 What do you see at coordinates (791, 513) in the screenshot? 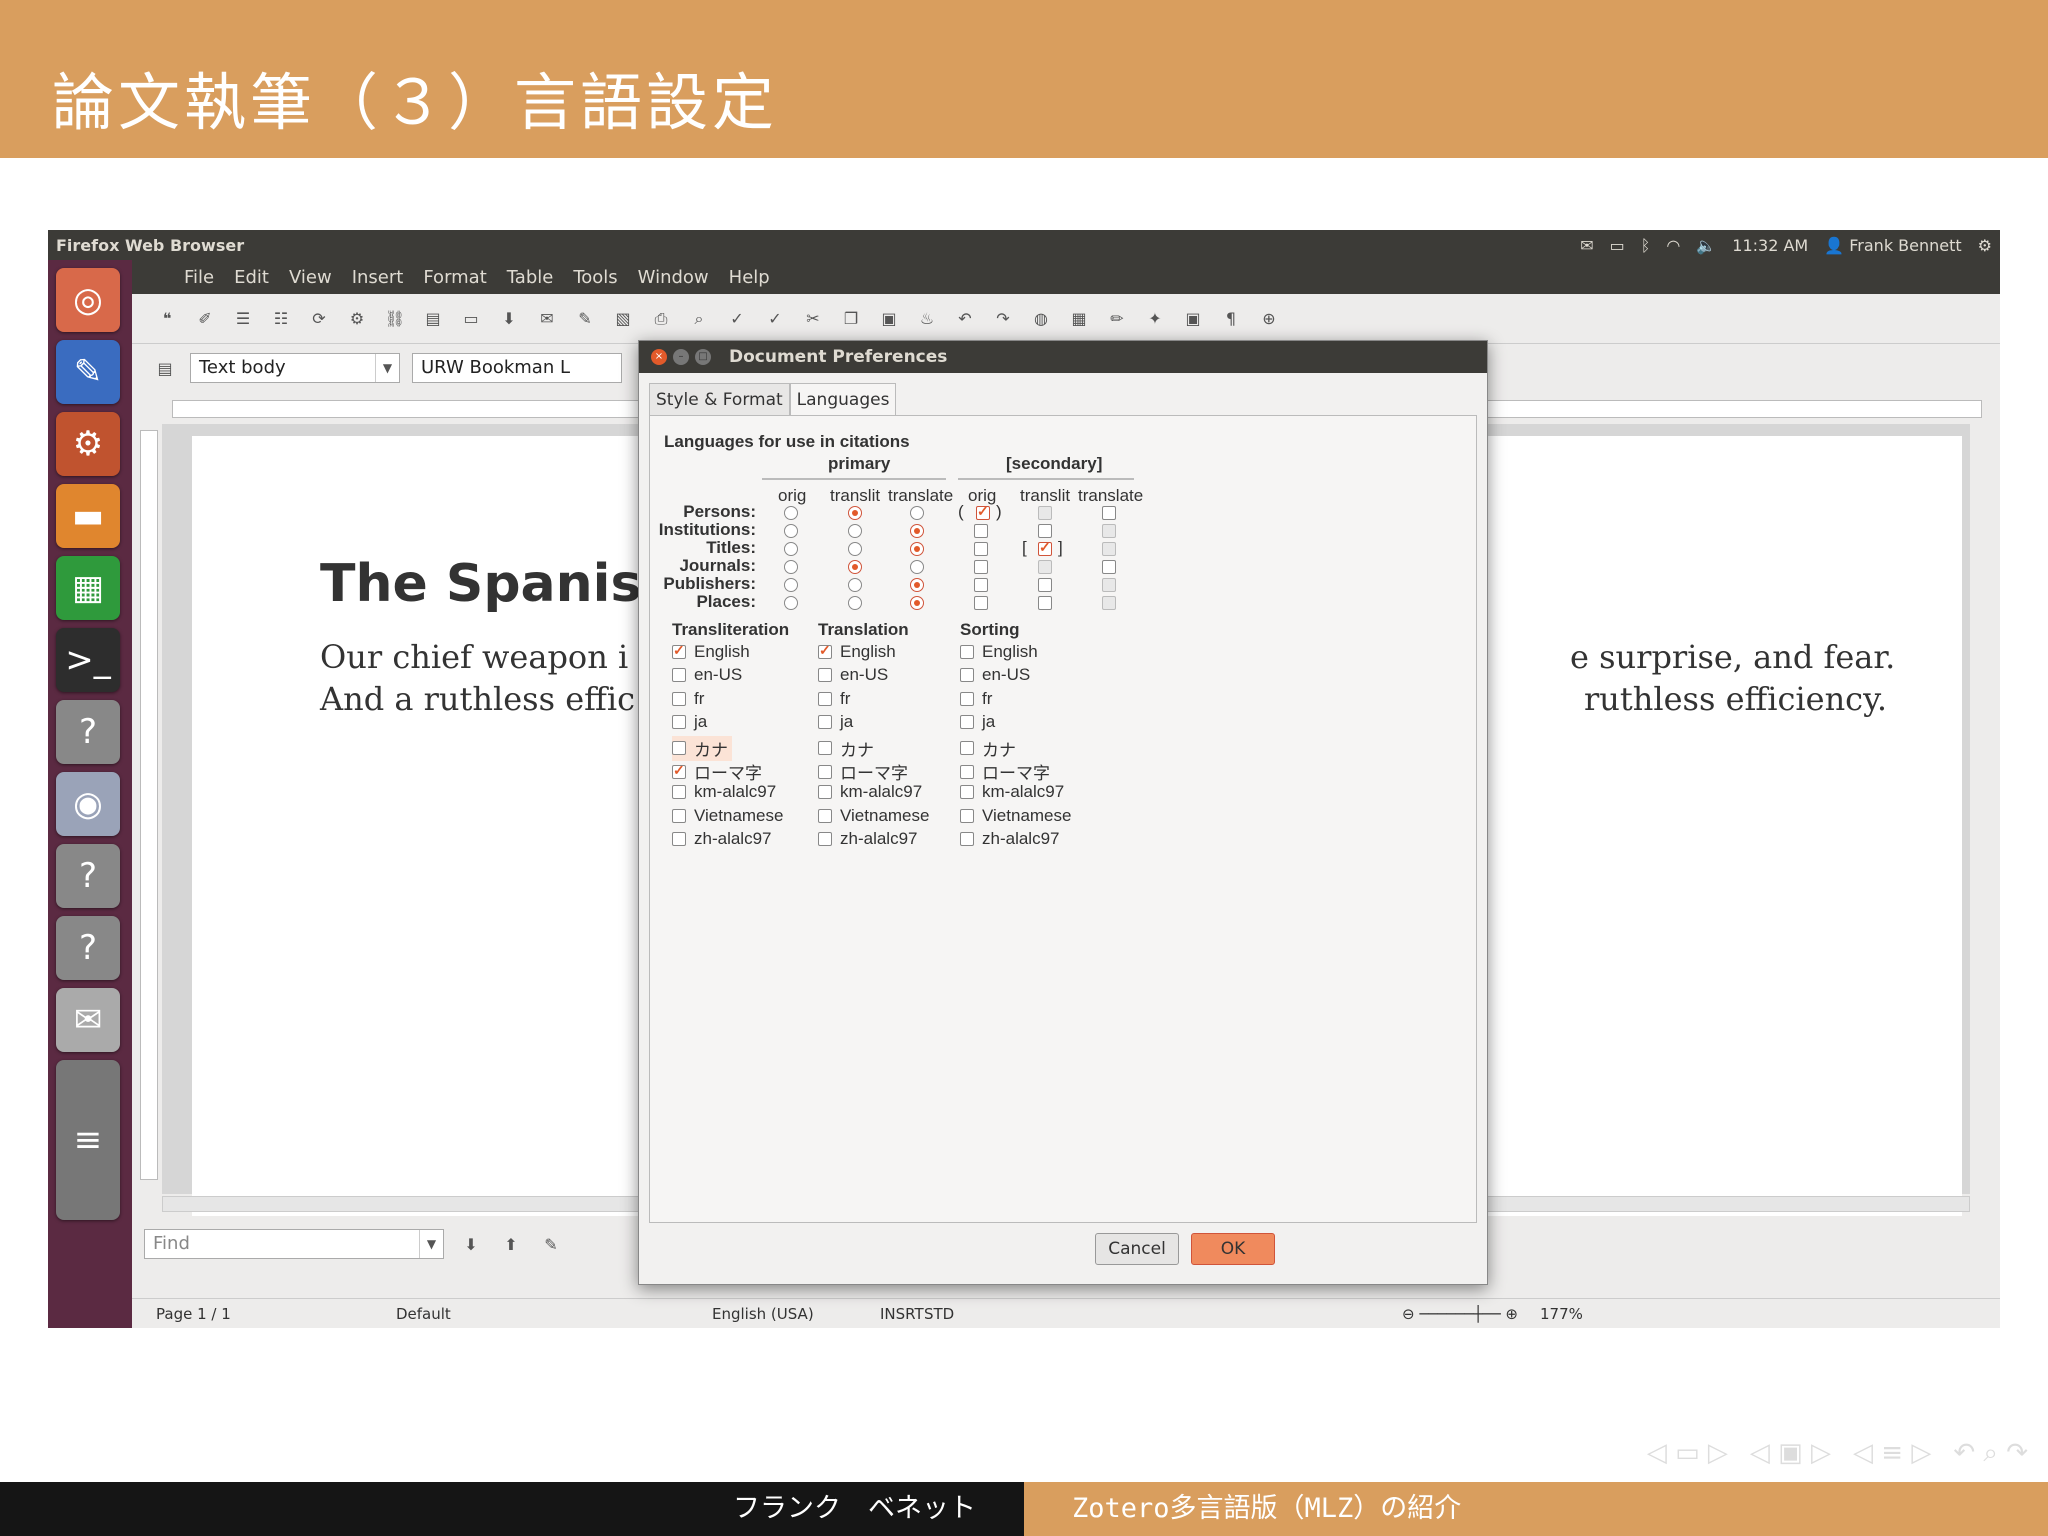
I see `persons-orig-radio` at bounding box center [791, 513].